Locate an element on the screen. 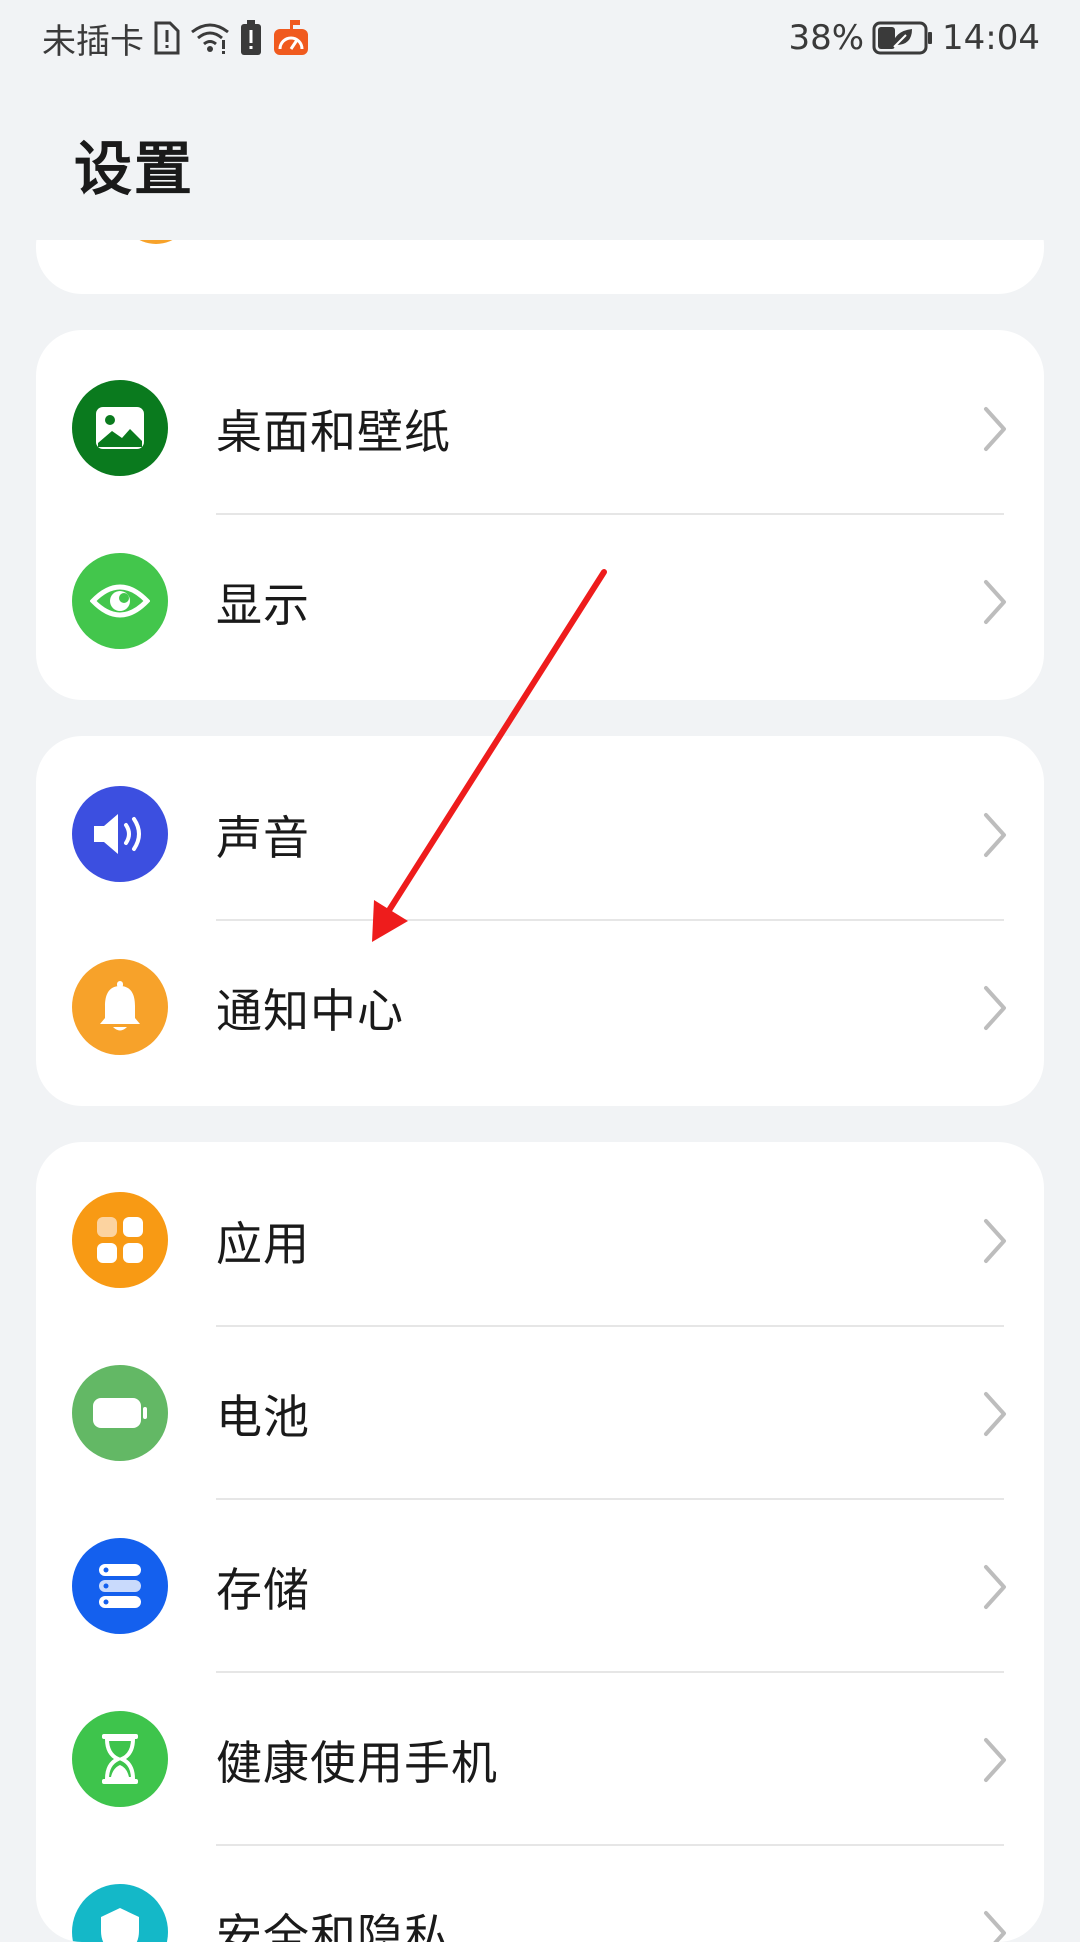 This screenshot has height=1942, width=1080. settings-item-security-privacy: 安全和隐私 is located at coordinates (540, 1894).